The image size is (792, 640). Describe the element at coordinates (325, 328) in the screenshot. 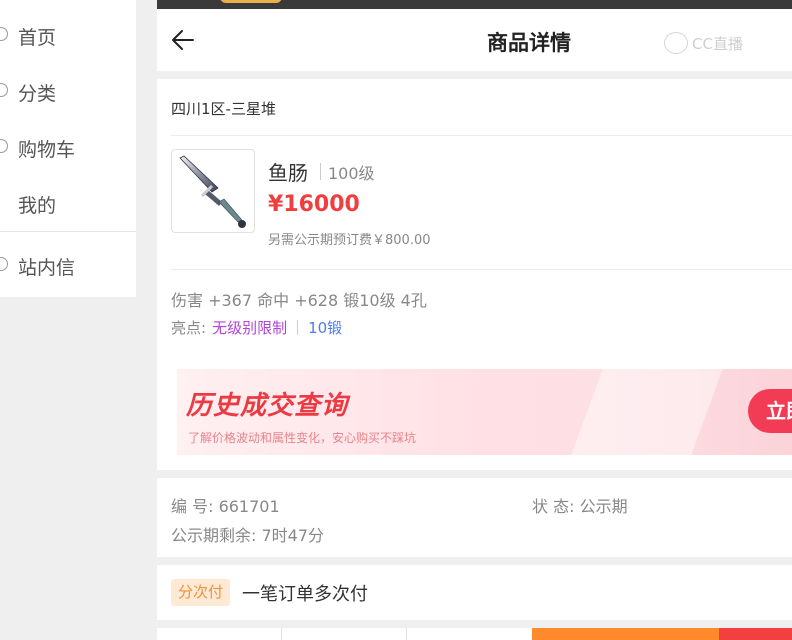

I see `highlight-tag: 10锻` at that location.